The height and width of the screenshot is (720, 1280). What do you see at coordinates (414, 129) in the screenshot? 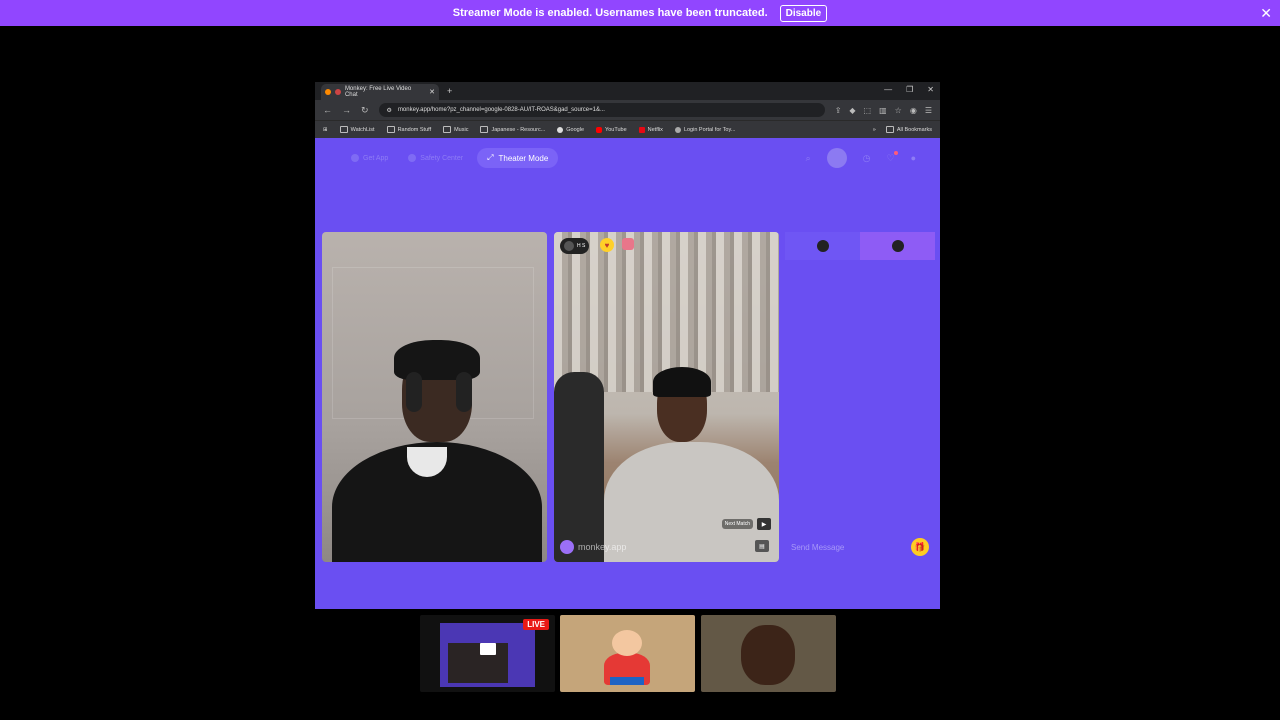
I see `bookmark-label: Random Stuff` at bounding box center [414, 129].